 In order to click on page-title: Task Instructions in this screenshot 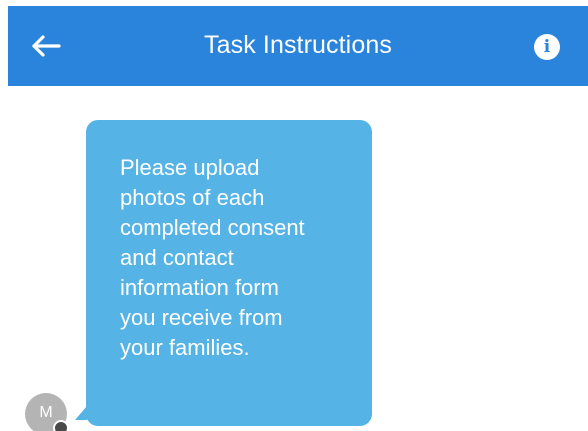, I will do `click(298, 45)`.